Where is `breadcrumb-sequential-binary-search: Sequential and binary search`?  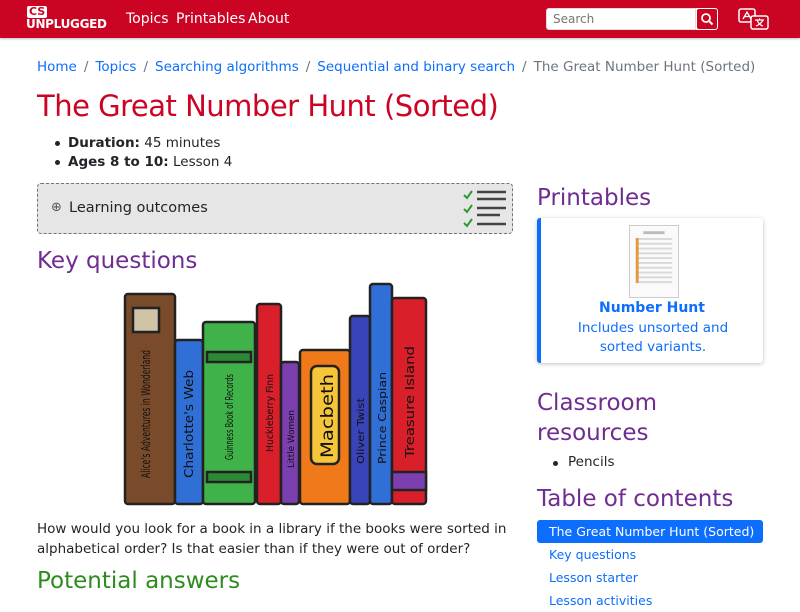
breadcrumb-sequential-binary-search: Sequential and binary search is located at coordinates (416, 67).